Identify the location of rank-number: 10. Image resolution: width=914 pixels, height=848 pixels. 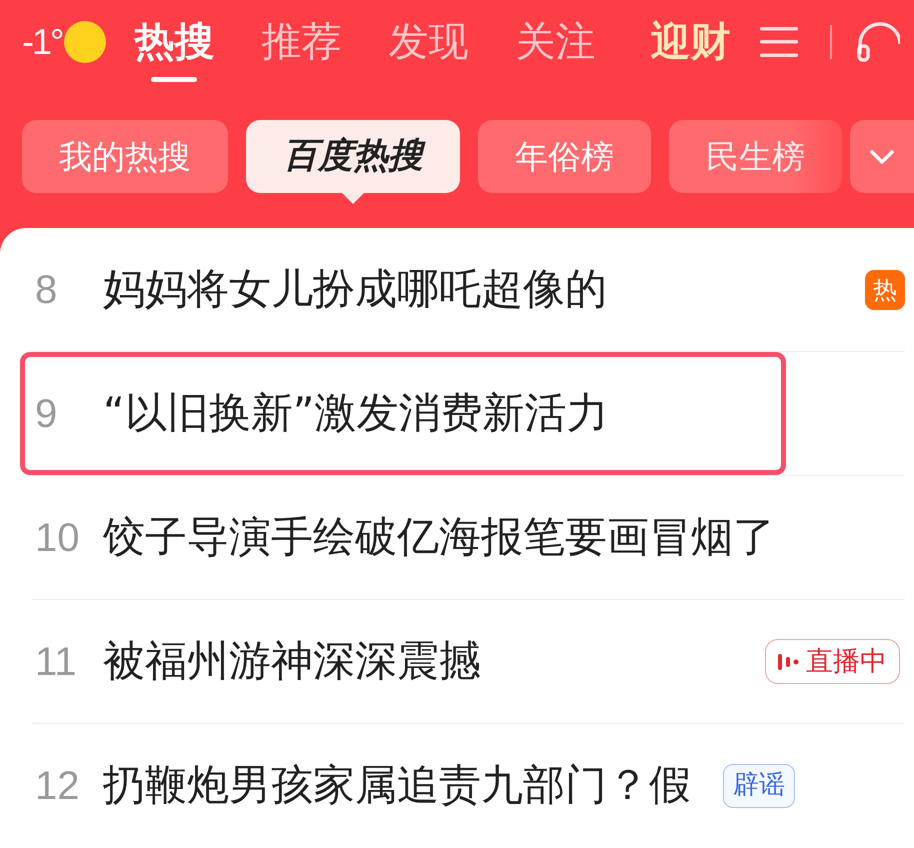
(57, 538).